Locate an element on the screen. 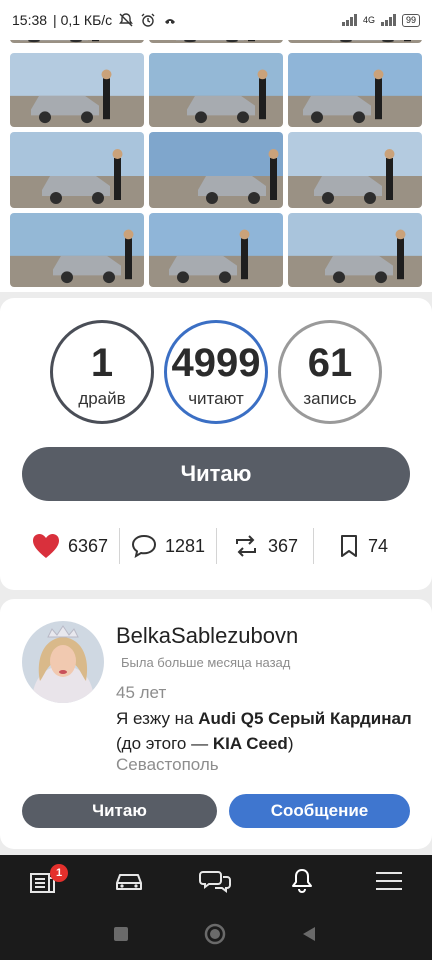 The image size is (432, 960). repost-icon is located at coordinates (246, 546).